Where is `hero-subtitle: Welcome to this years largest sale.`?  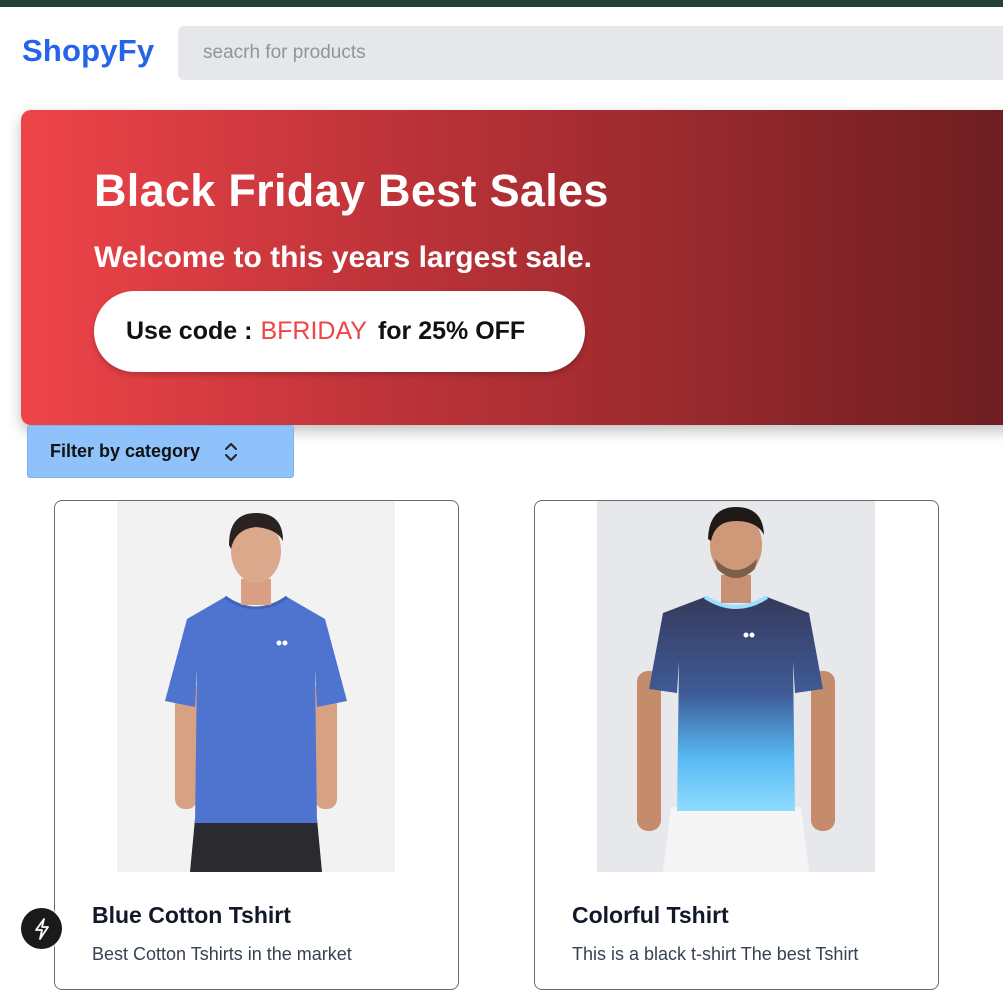 hero-subtitle: Welcome to this years largest sale. is located at coordinates (343, 257).